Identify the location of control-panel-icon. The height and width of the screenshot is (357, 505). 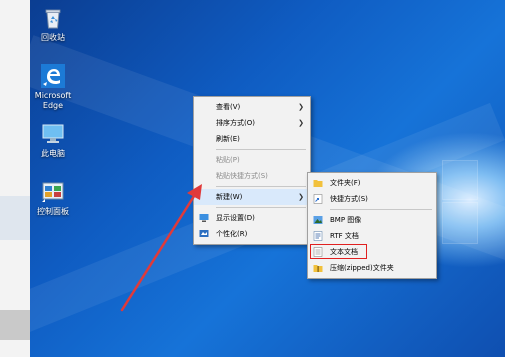
(53, 192).